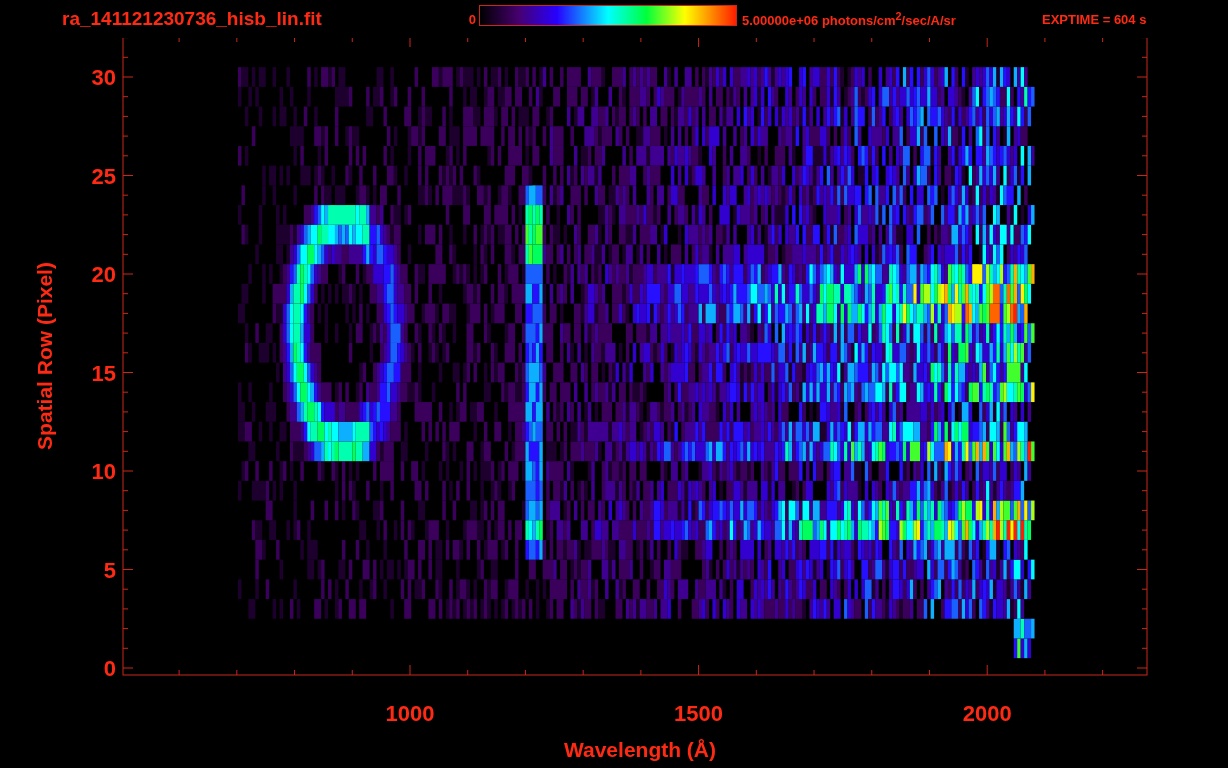  What do you see at coordinates (1094, 19) in the screenshot?
I see `exposure-time: EXPTIME = 604 s` at bounding box center [1094, 19].